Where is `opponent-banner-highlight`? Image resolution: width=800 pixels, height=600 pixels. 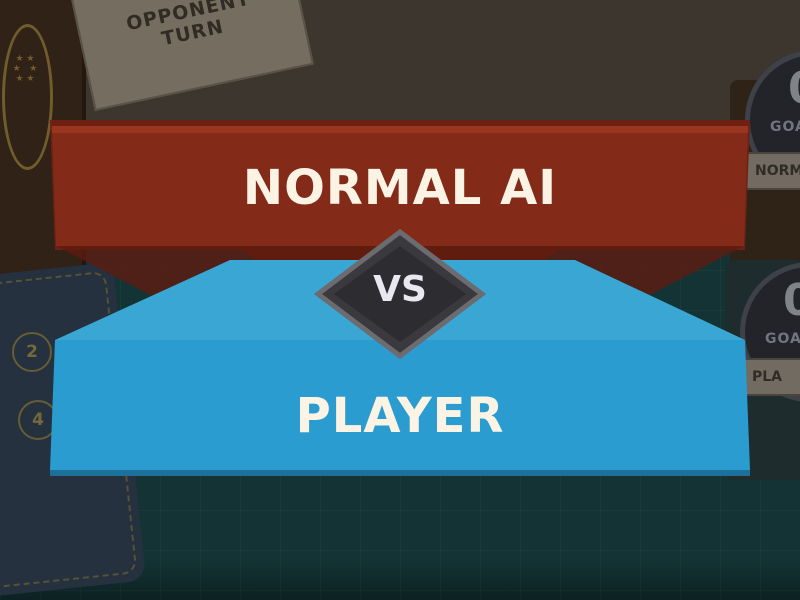 opponent-banner-highlight is located at coordinates (400, 129).